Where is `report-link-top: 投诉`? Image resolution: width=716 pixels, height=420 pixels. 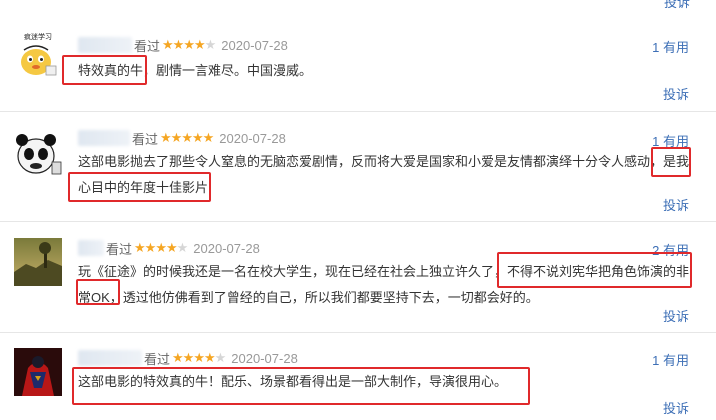
report-link-top: 投诉 is located at coordinates (677, 5).